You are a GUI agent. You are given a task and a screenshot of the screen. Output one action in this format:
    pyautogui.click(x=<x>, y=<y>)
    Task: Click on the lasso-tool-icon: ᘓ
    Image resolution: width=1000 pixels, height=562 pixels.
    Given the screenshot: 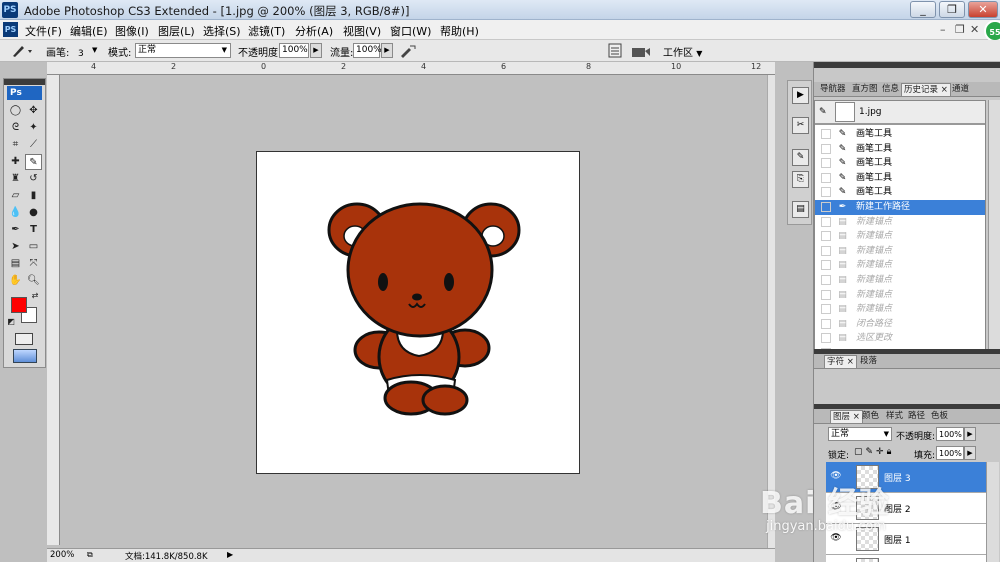 What is the action you would take?
    pyautogui.click(x=15, y=128)
    